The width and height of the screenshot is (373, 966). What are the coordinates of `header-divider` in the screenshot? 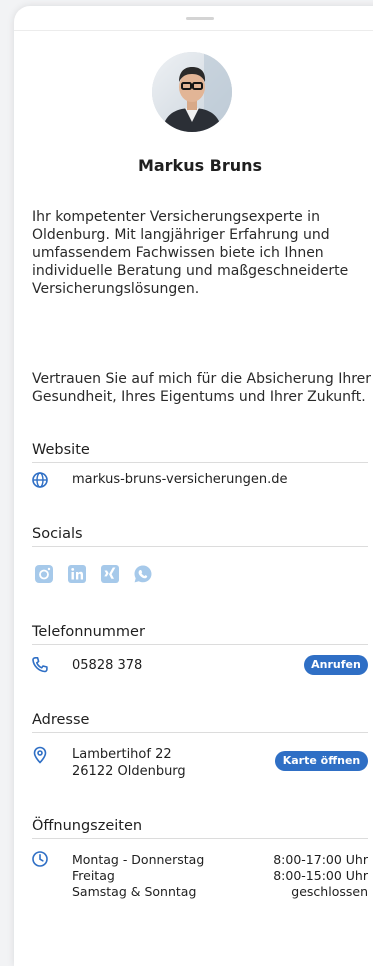 It's located at (193, 30).